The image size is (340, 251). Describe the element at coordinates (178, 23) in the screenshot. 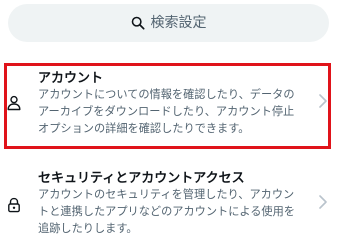

I see `search-placeholder: 検索設定` at that location.